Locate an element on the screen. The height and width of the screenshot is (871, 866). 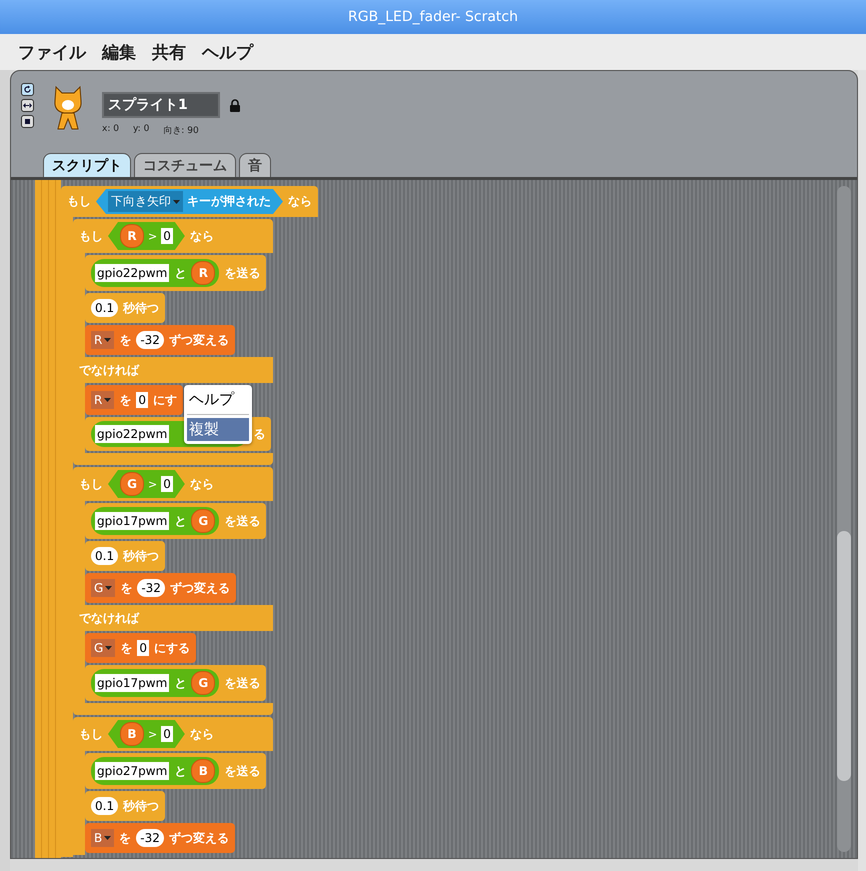
join-reporter: gpio22pwm と R is located at coordinates (155, 273).